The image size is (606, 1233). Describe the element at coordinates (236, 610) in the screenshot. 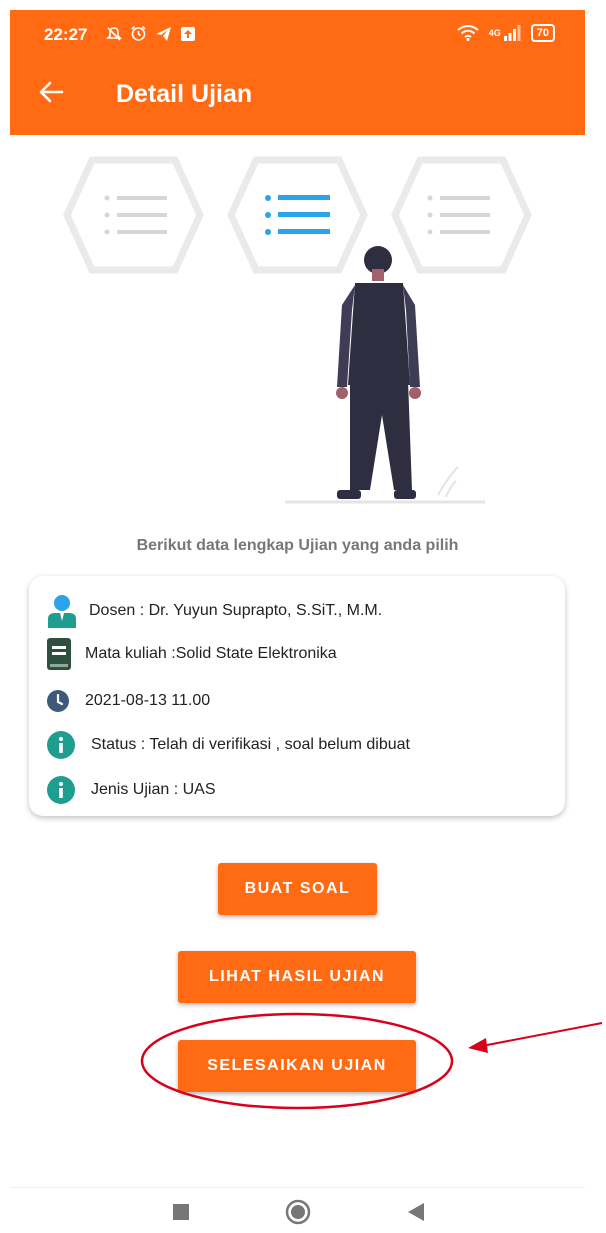

I see `detail-dosen: Dosen : Dr. Yuyun Suprapto, S.SiT., M.M.` at that location.